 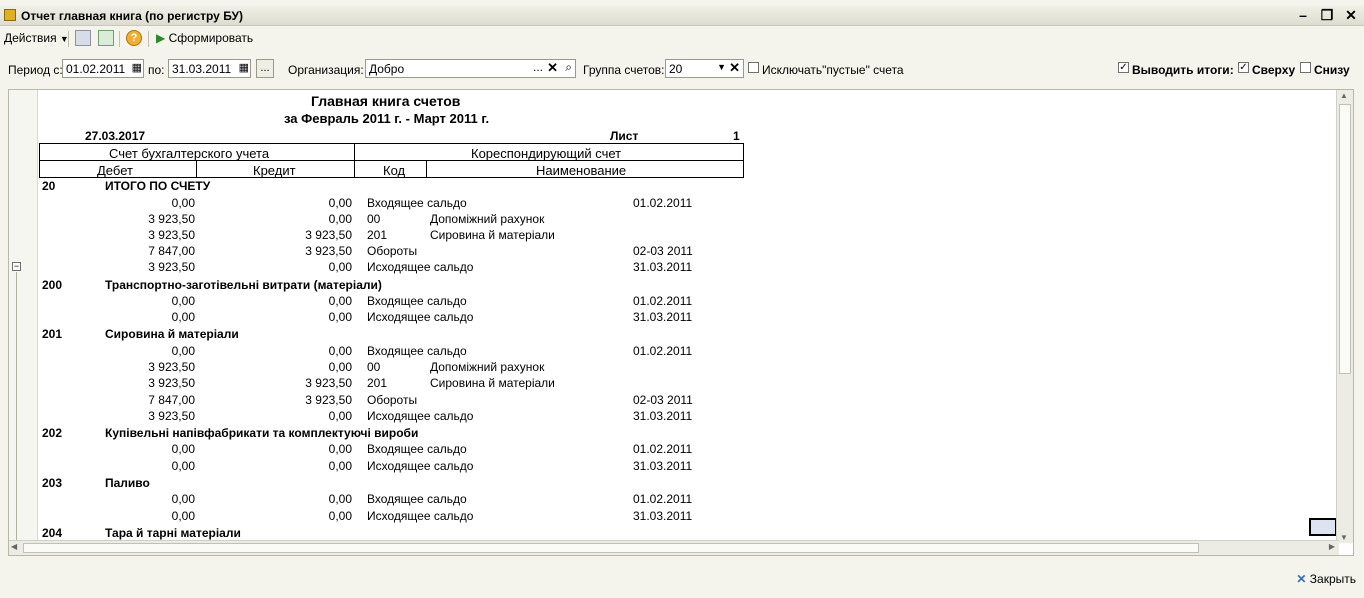 What do you see at coordinates (23, 316) in the screenshot?
I see `grouping-gutter: −` at bounding box center [23, 316].